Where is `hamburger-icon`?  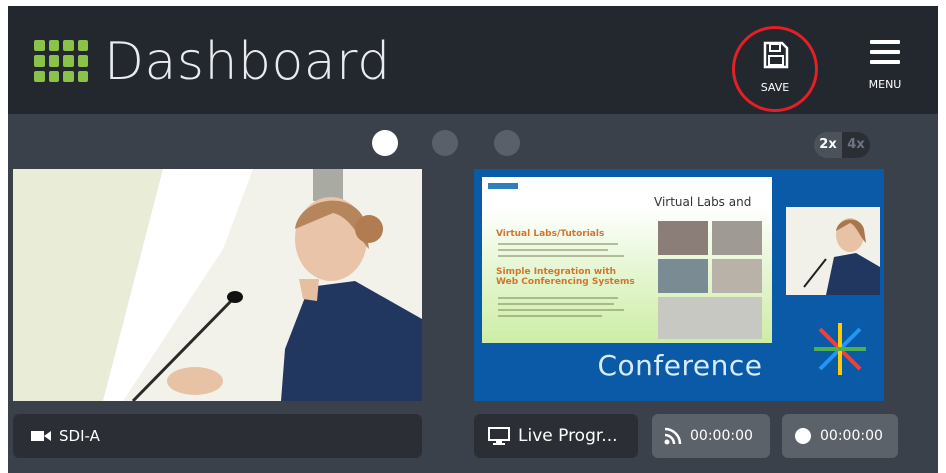
hamburger-icon is located at coordinates (885, 55).